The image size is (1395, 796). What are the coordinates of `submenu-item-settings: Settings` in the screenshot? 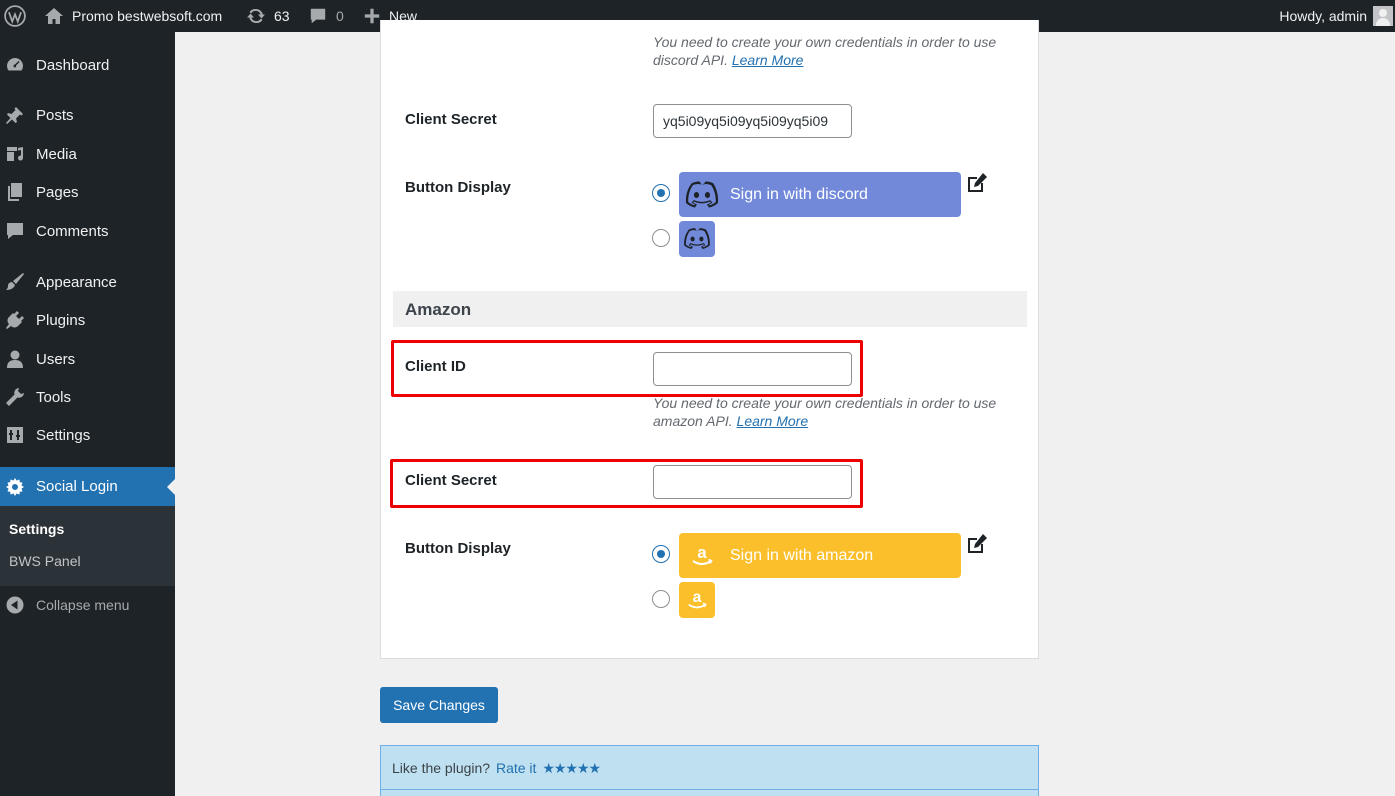 It's located at (36, 529).